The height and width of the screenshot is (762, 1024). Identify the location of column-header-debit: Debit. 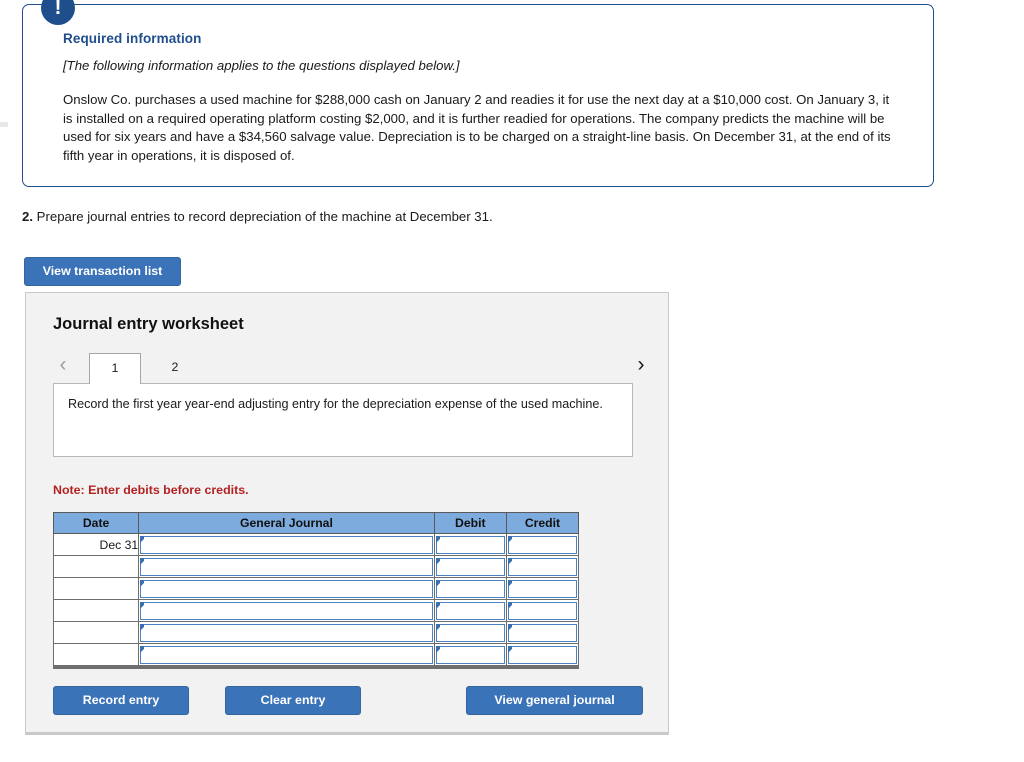
(470, 523).